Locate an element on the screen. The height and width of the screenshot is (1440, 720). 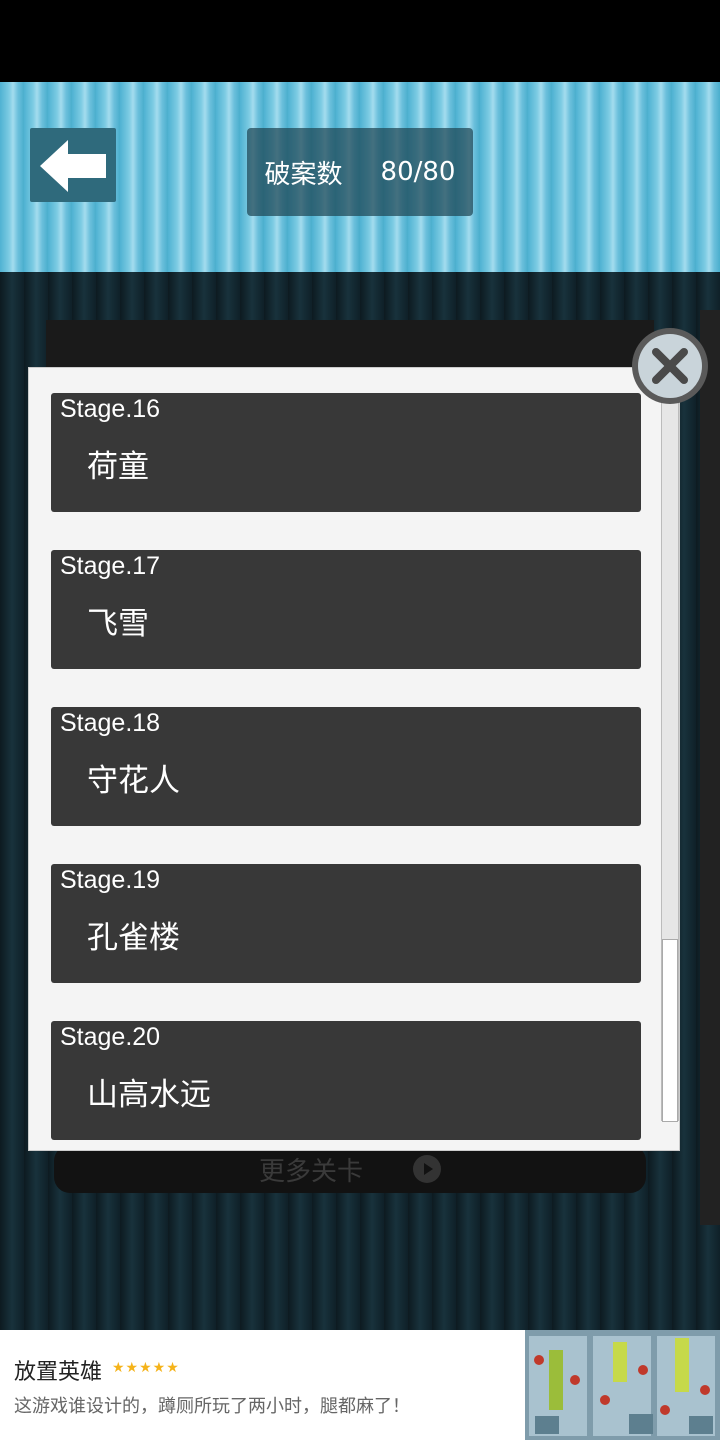
stage-name: 山高水远 is located at coordinates (149, 1095).